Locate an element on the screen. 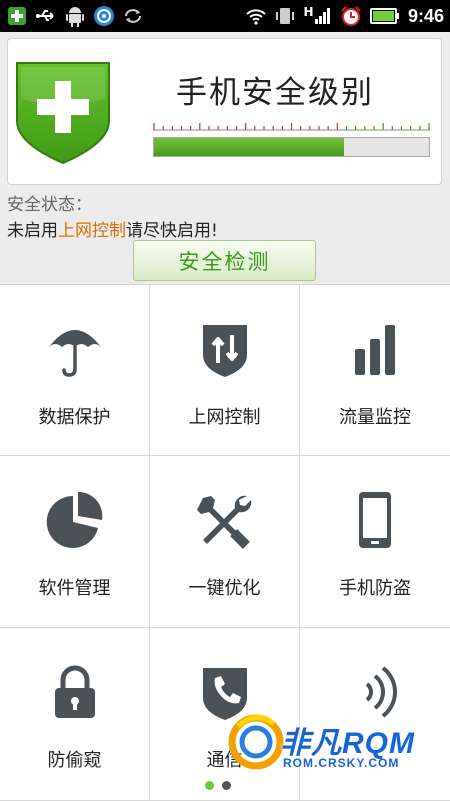 Image resolution: width=450 pixels, height=801 pixels. page-dot is located at coordinates (226, 785).